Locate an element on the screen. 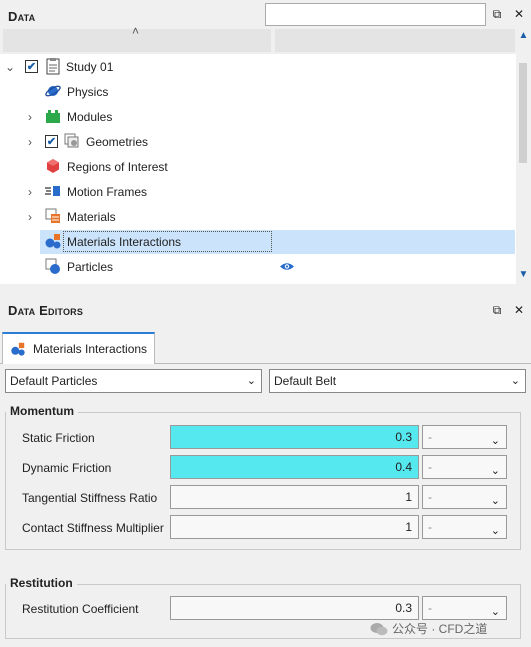 The image size is (531, 647). scroll-up-icon: ▲ is located at coordinates (523, 35).